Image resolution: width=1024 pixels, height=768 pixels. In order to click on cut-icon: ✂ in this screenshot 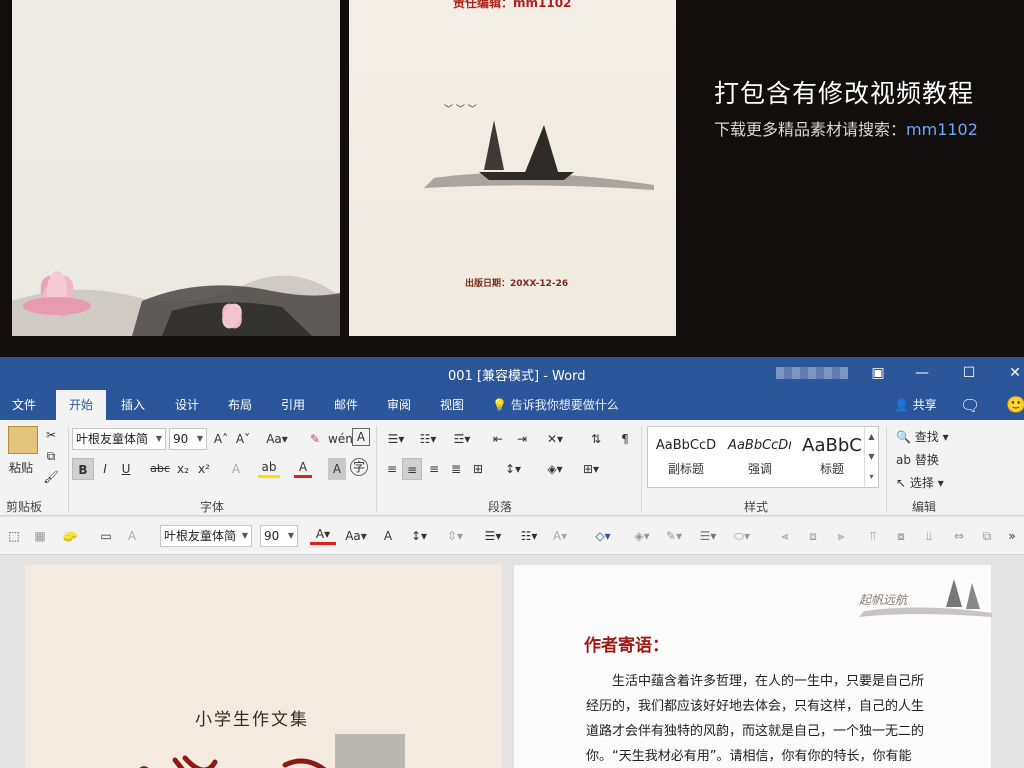, I will do `click(51, 435)`.